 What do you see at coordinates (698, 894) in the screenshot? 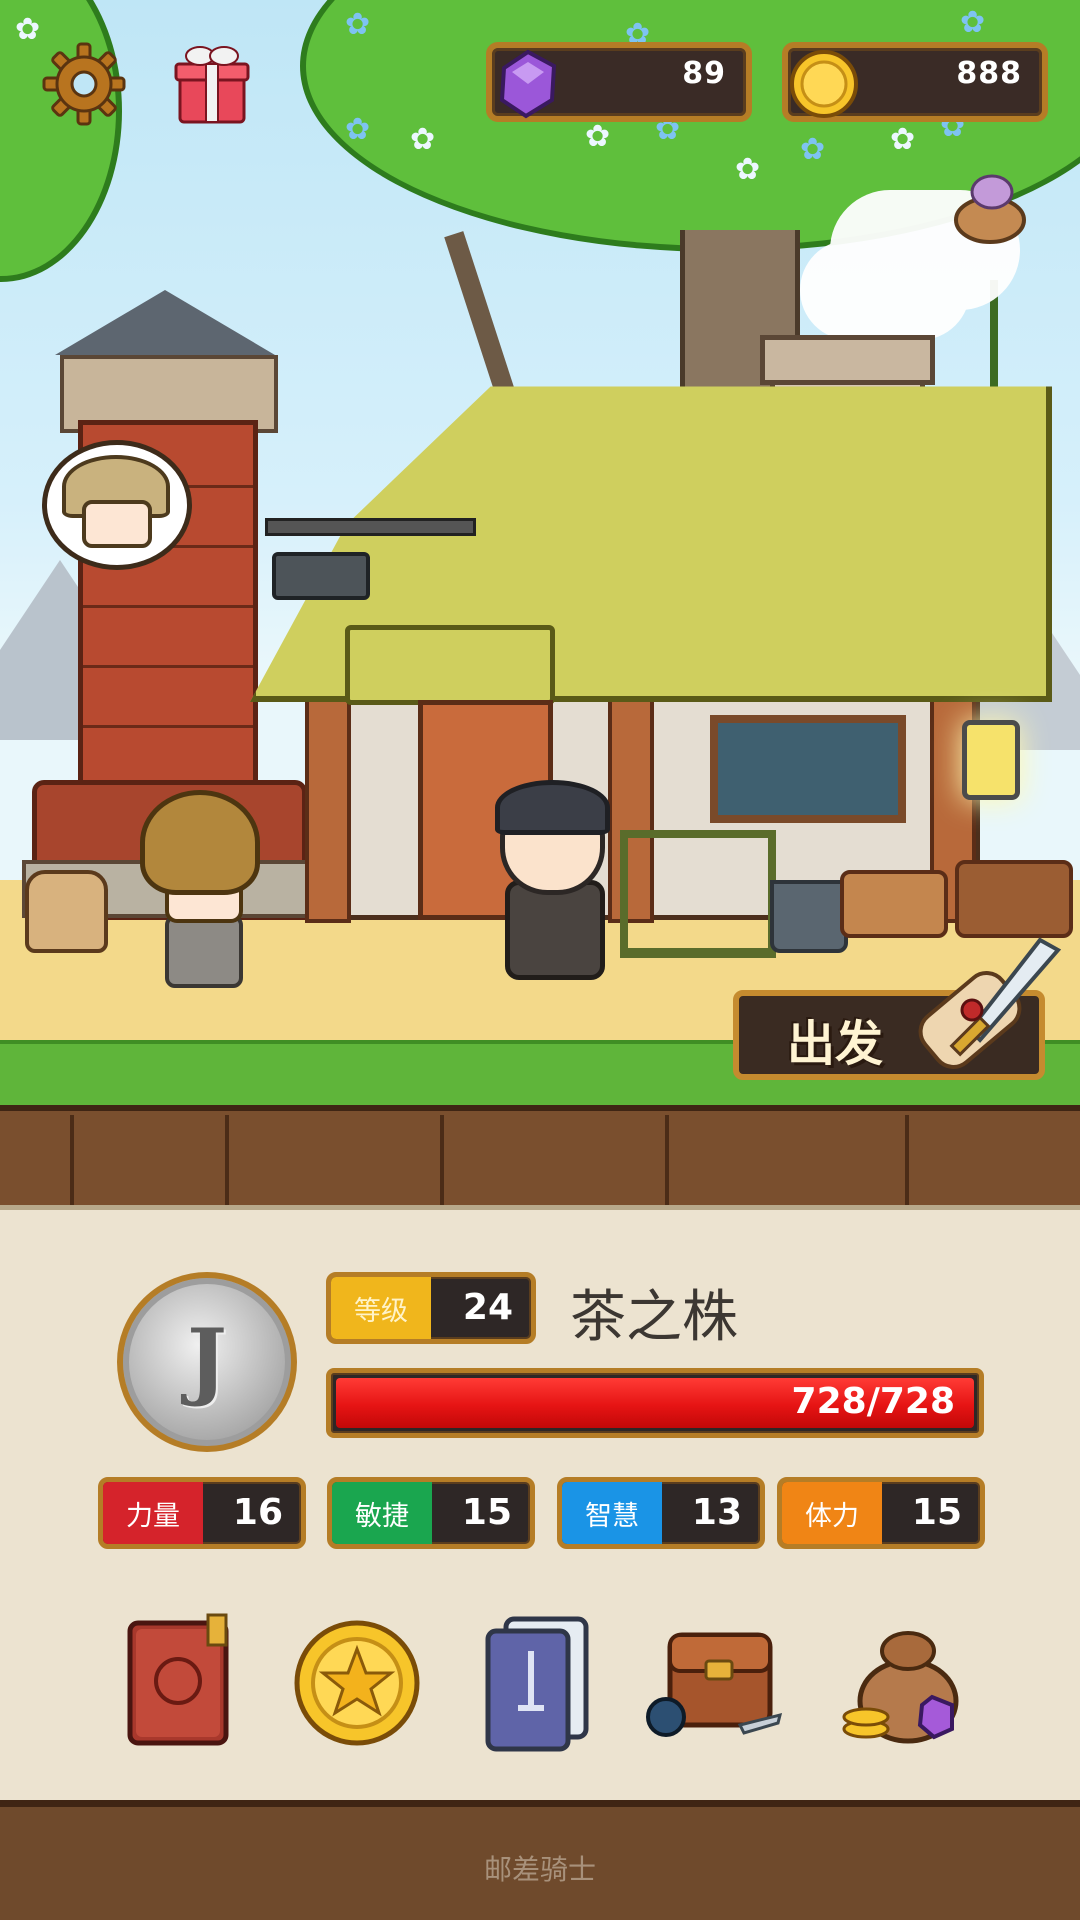
I see `weapon-rack` at bounding box center [698, 894].